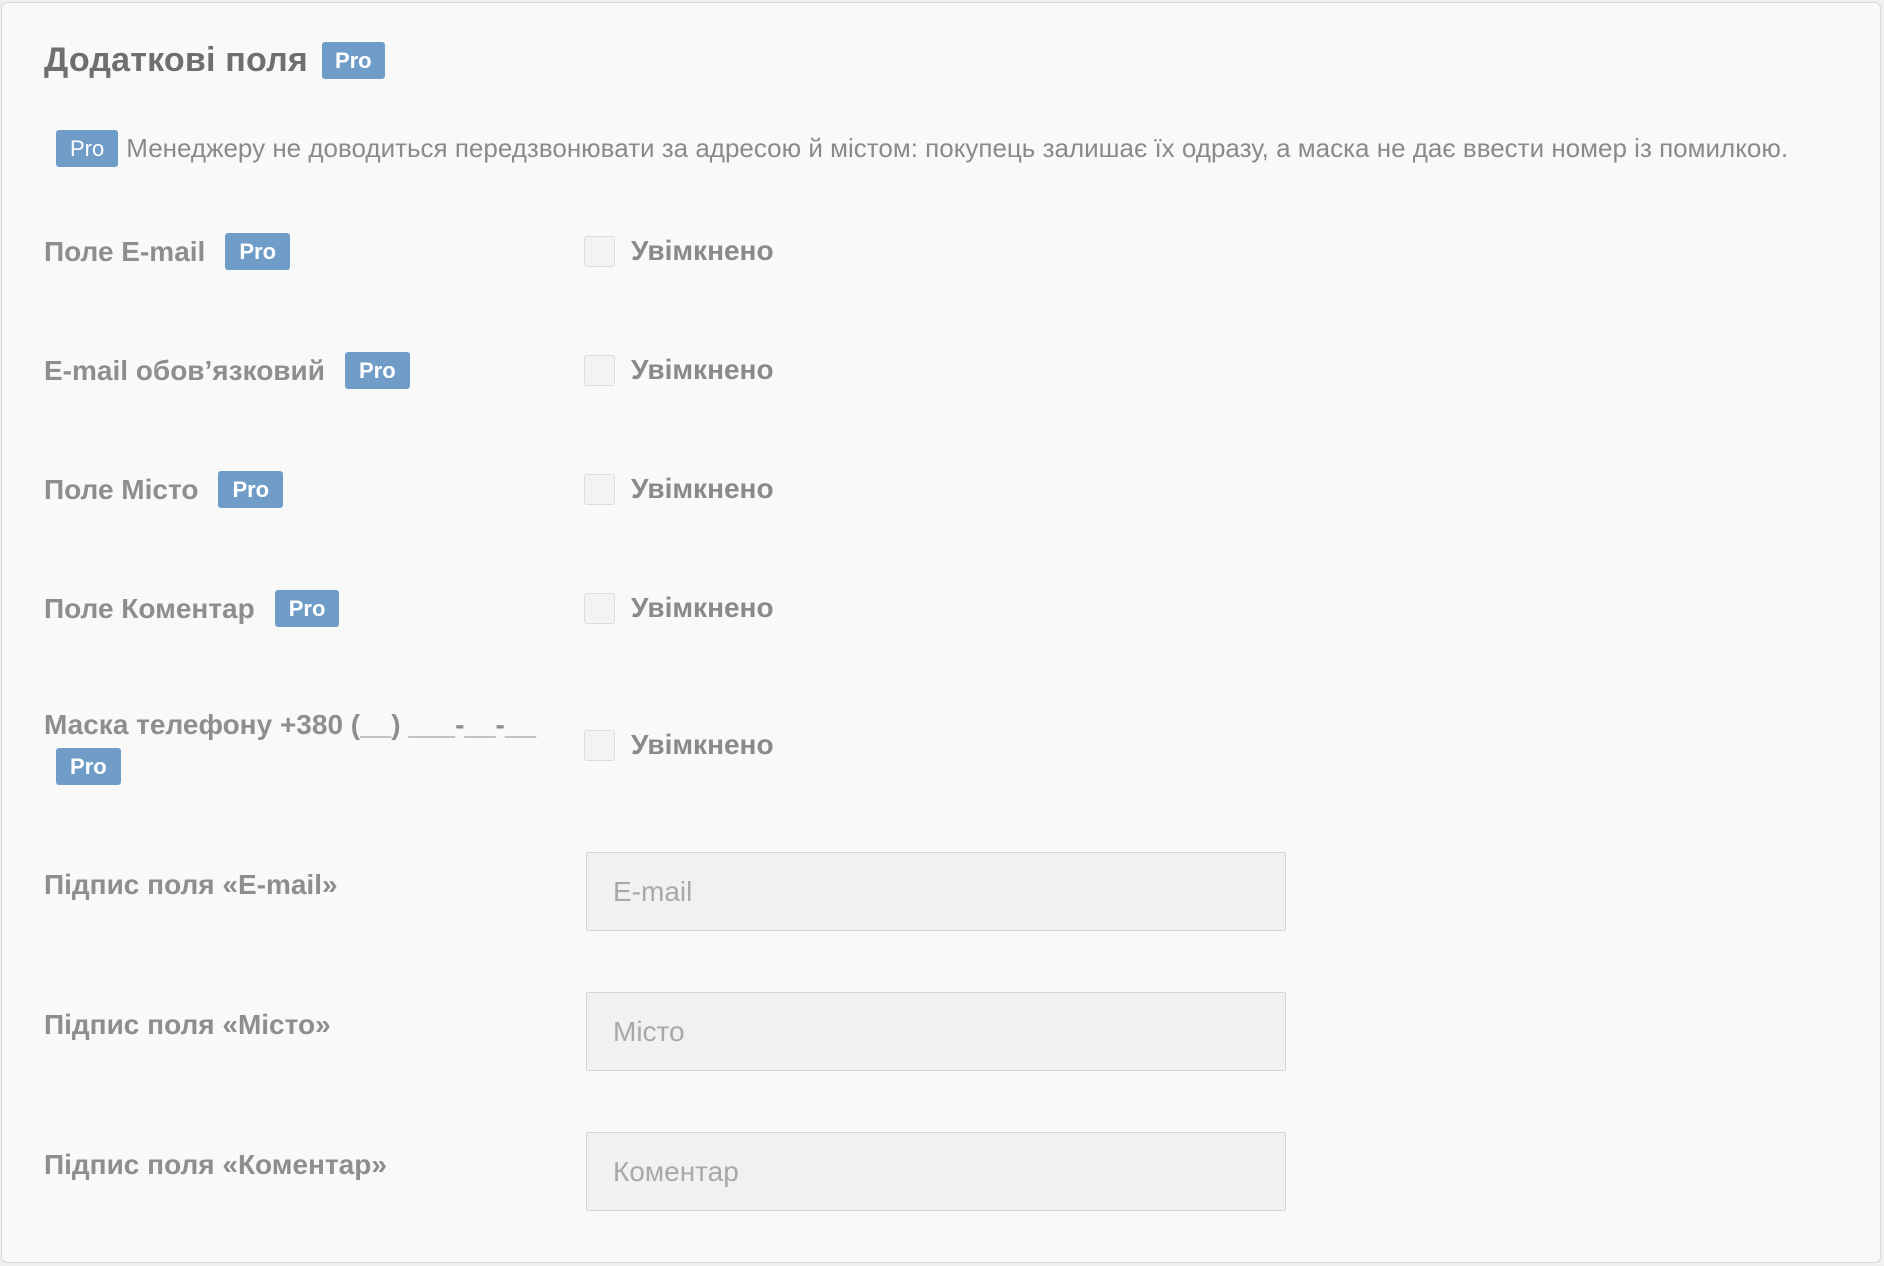 Image resolution: width=1884 pixels, height=1266 pixels. I want to click on city-caption-label: Підпис поля «Місто», so click(187, 1025).